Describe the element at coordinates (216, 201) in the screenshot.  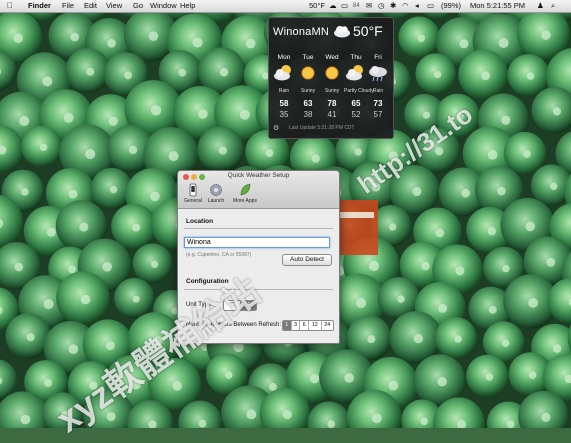
I see `toolbar-launch-label: Launch` at that location.